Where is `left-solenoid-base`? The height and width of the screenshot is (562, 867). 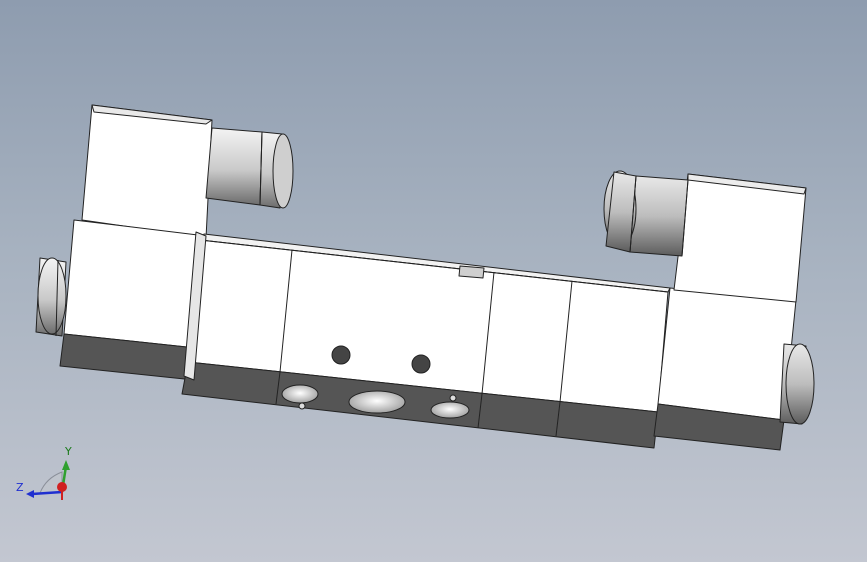
left-solenoid-base is located at coordinates (133, 300).